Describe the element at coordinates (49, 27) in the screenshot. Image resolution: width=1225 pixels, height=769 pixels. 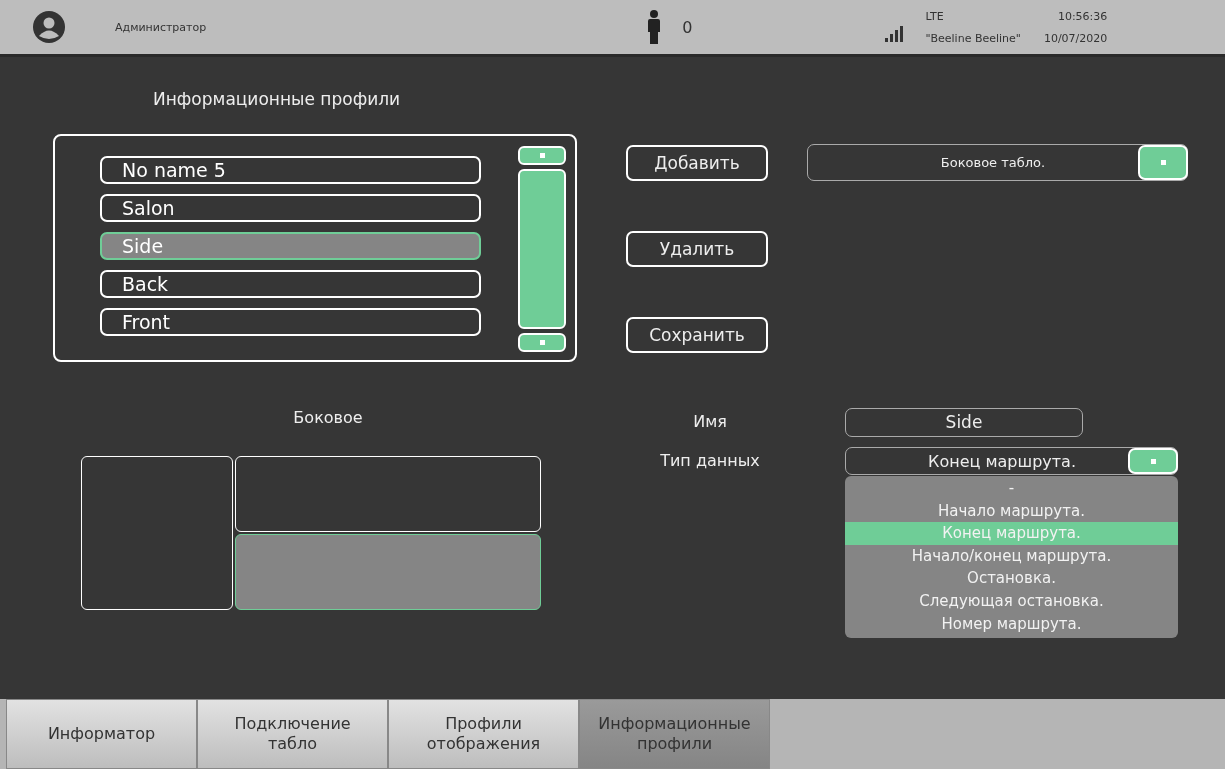
I see `user-avatar-icon` at that location.